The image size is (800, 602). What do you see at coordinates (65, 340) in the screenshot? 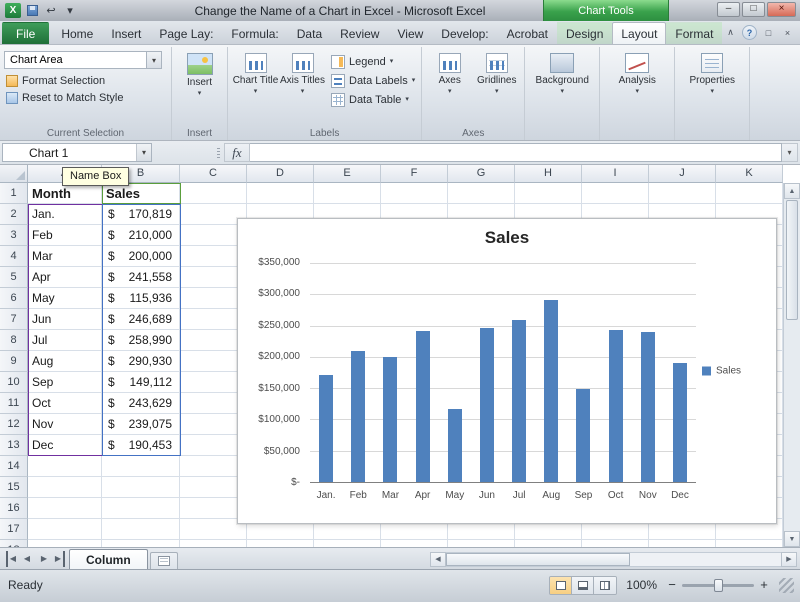
I see `cell-a8: Jul` at bounding box center [65, 340].